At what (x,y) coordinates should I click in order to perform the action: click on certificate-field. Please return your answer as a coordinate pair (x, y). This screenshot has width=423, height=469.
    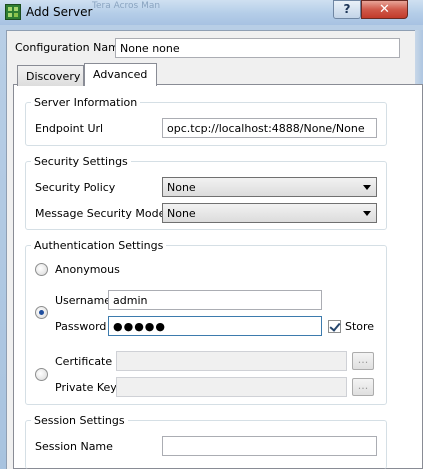
    Looking at the image, I should click on (231, 361).